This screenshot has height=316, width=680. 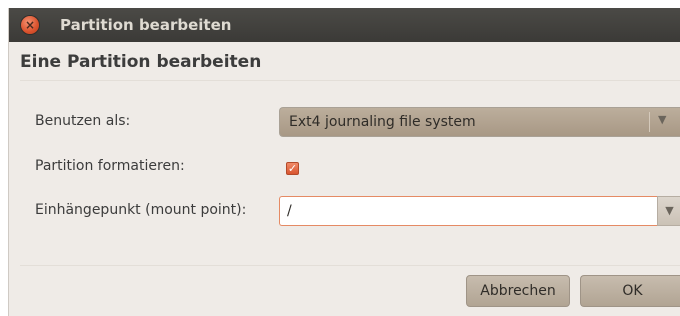 I want to click on window-title: Partition bearbeiten, so click(x=146, y=25).